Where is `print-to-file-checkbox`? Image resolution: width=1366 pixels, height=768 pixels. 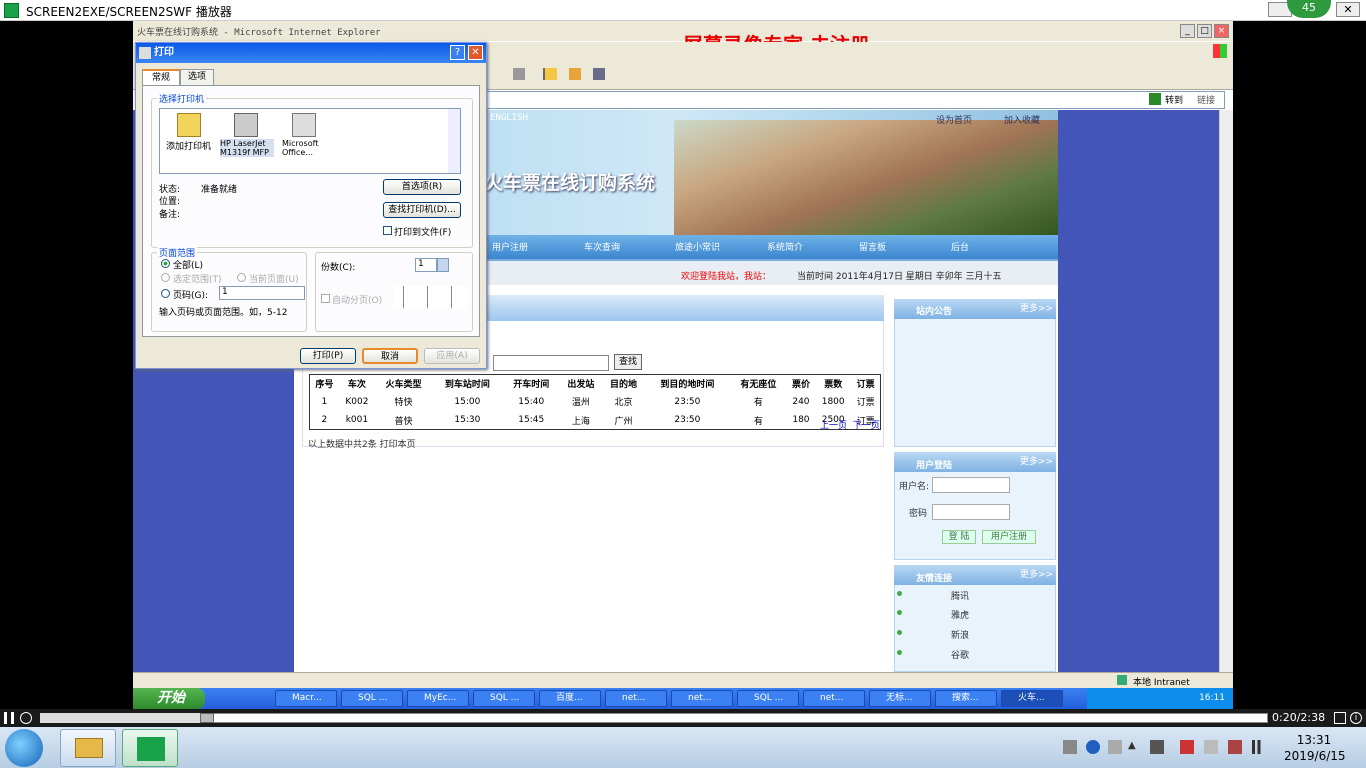 print-to-file-checkbox is located at coordinates (387, 230).